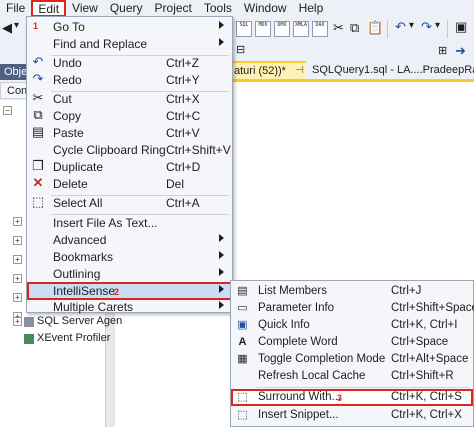 This screenshot has width=474, height=427. Describe the element at coordinates (38, 131) in the screenshot. I see `paste-icon: ▤` at that location.